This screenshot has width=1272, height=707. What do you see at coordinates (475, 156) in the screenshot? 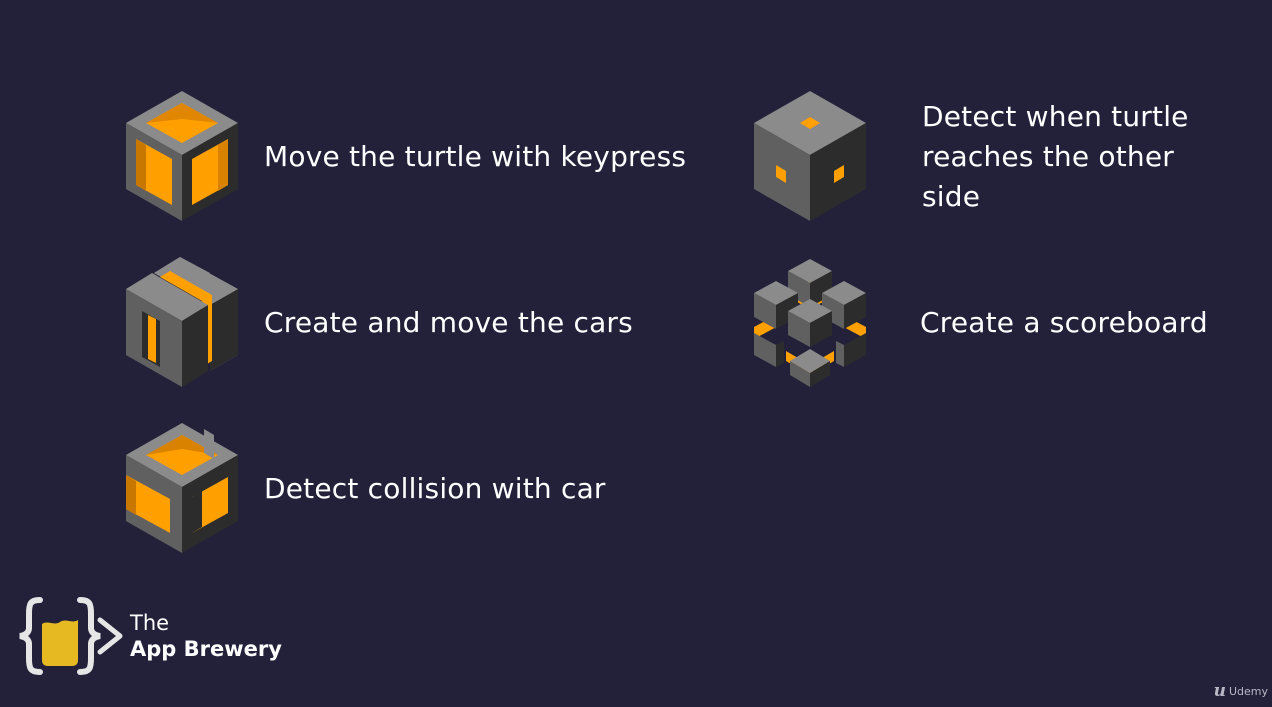
I see `step-label: Move the turtle with keypress` at bounding box center [475, 156].